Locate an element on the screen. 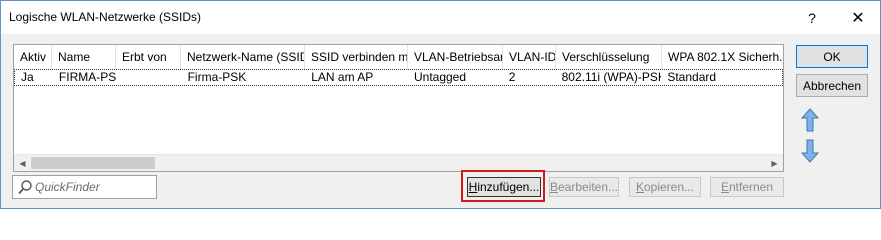 This screenshot has width=881, height=240. column-header-wpa-sicherheitsstufe: WPA 802.1X Sicherh.stufe is located at coordinates (722, 57).